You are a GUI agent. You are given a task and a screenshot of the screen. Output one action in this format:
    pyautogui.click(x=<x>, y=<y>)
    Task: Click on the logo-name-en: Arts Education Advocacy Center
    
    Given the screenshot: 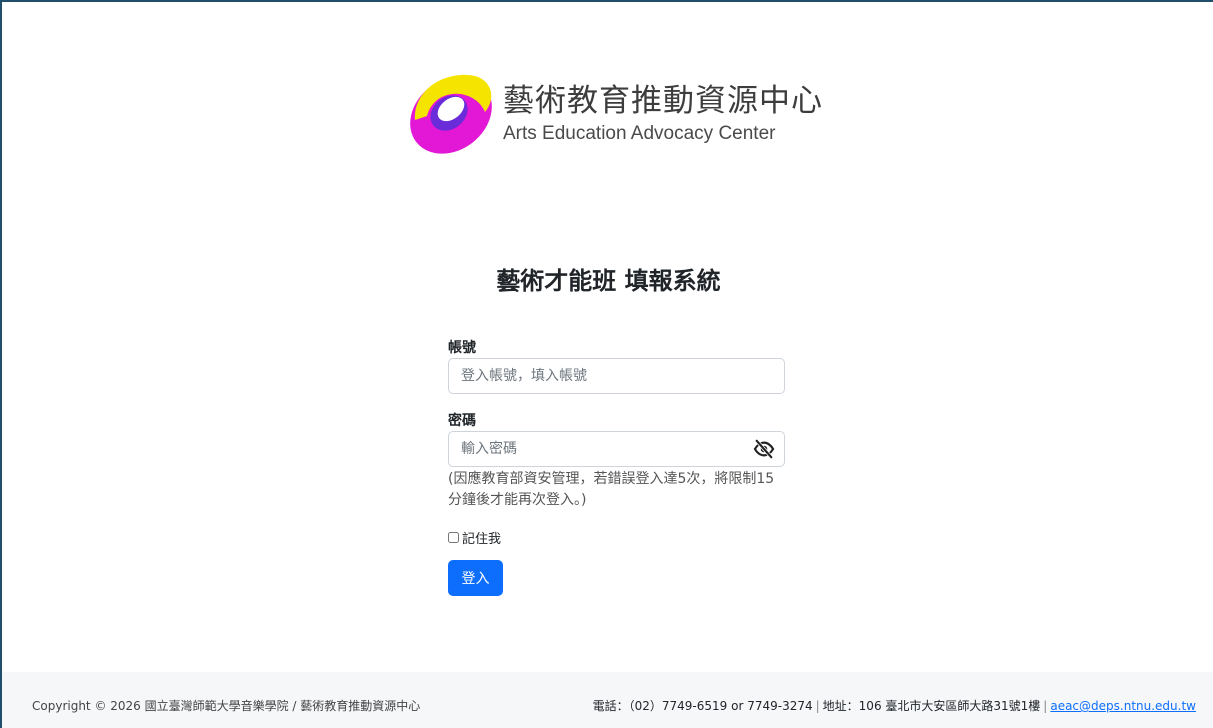 What is the action you would take?
    pyautogui.click(x=639, y=133)
    